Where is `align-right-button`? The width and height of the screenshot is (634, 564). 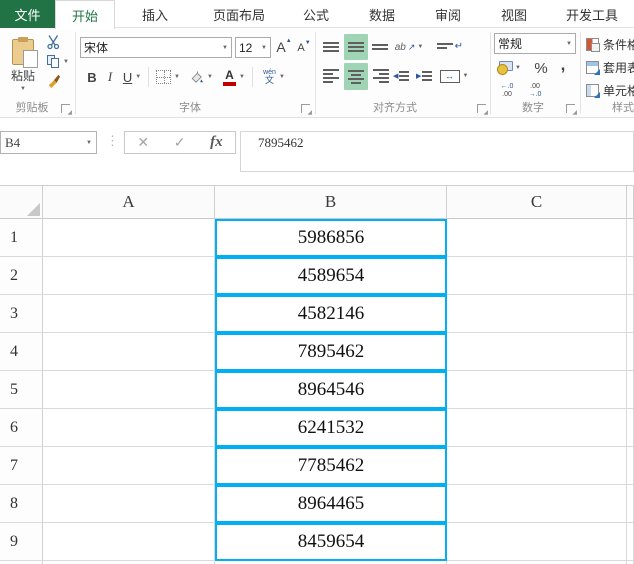 align-right-button is located at coordinates (380, 76).